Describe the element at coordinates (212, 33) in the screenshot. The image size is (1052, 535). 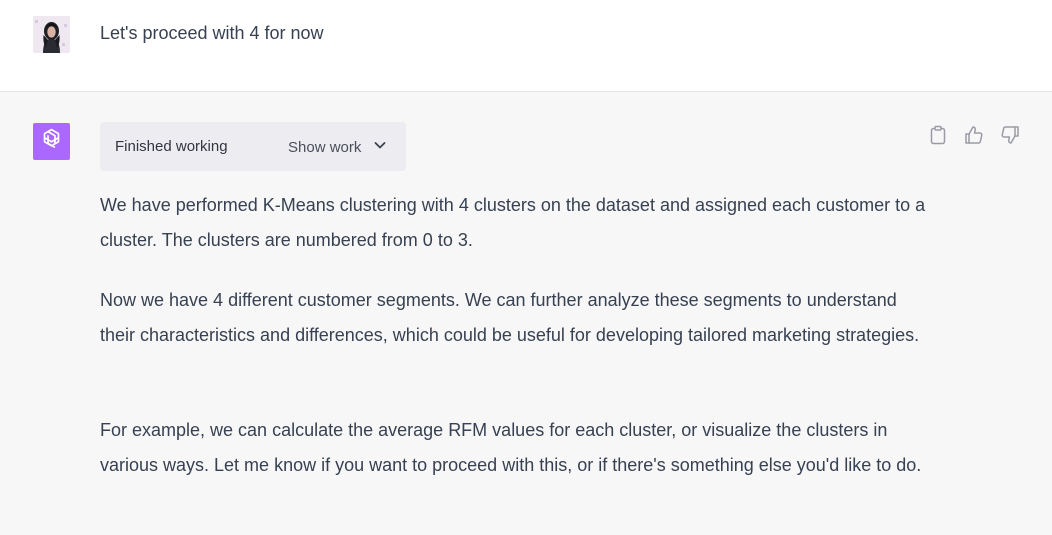
I see `user-message-text: Let's proceed with 4 for now` at that location.